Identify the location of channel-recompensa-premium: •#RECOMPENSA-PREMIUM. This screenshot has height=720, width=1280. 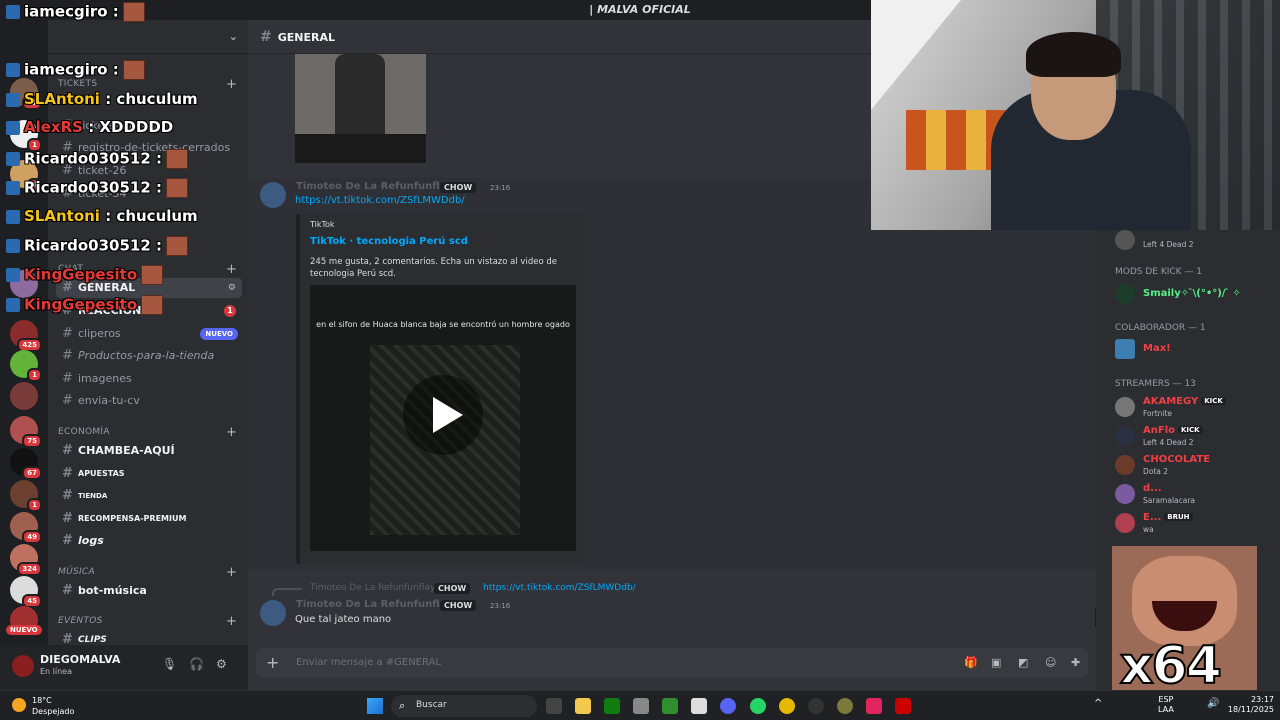
(149, 519).